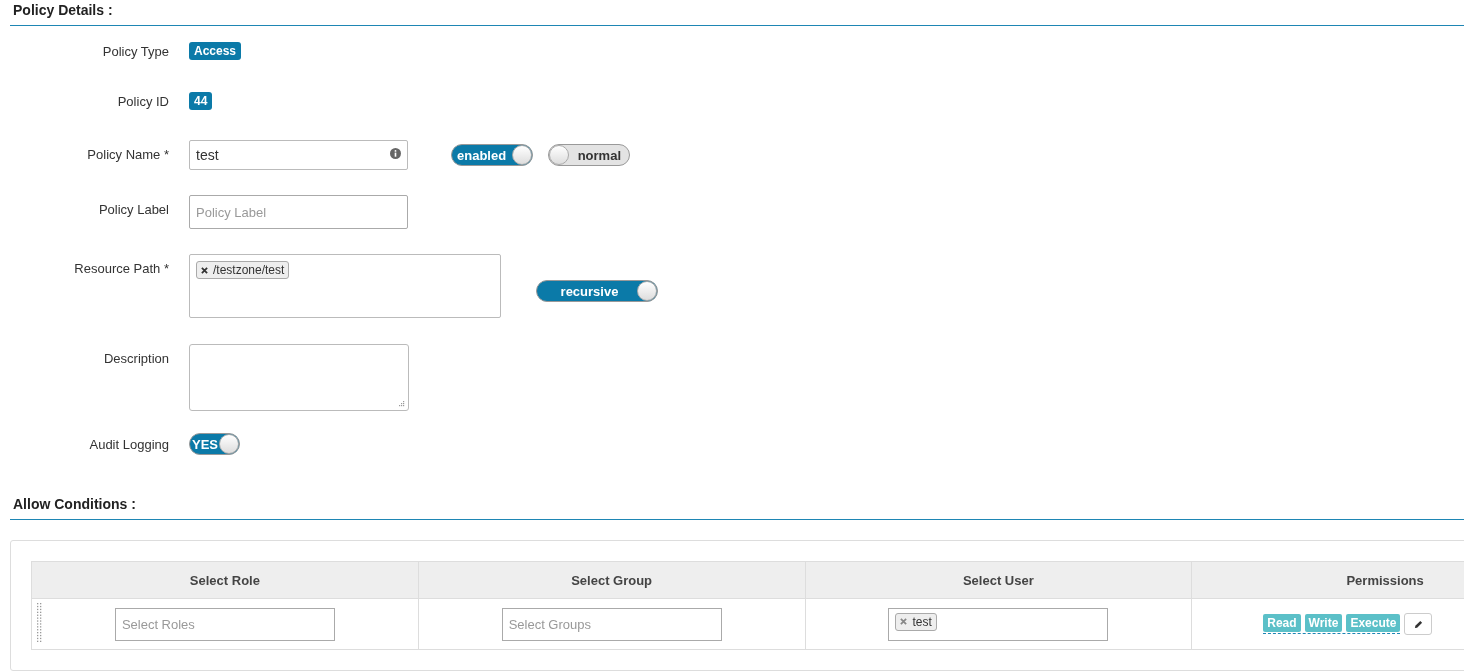 The width and height of the screenshot is (1464, 672). I want to click on pencil-icon, so click(1418, 624).